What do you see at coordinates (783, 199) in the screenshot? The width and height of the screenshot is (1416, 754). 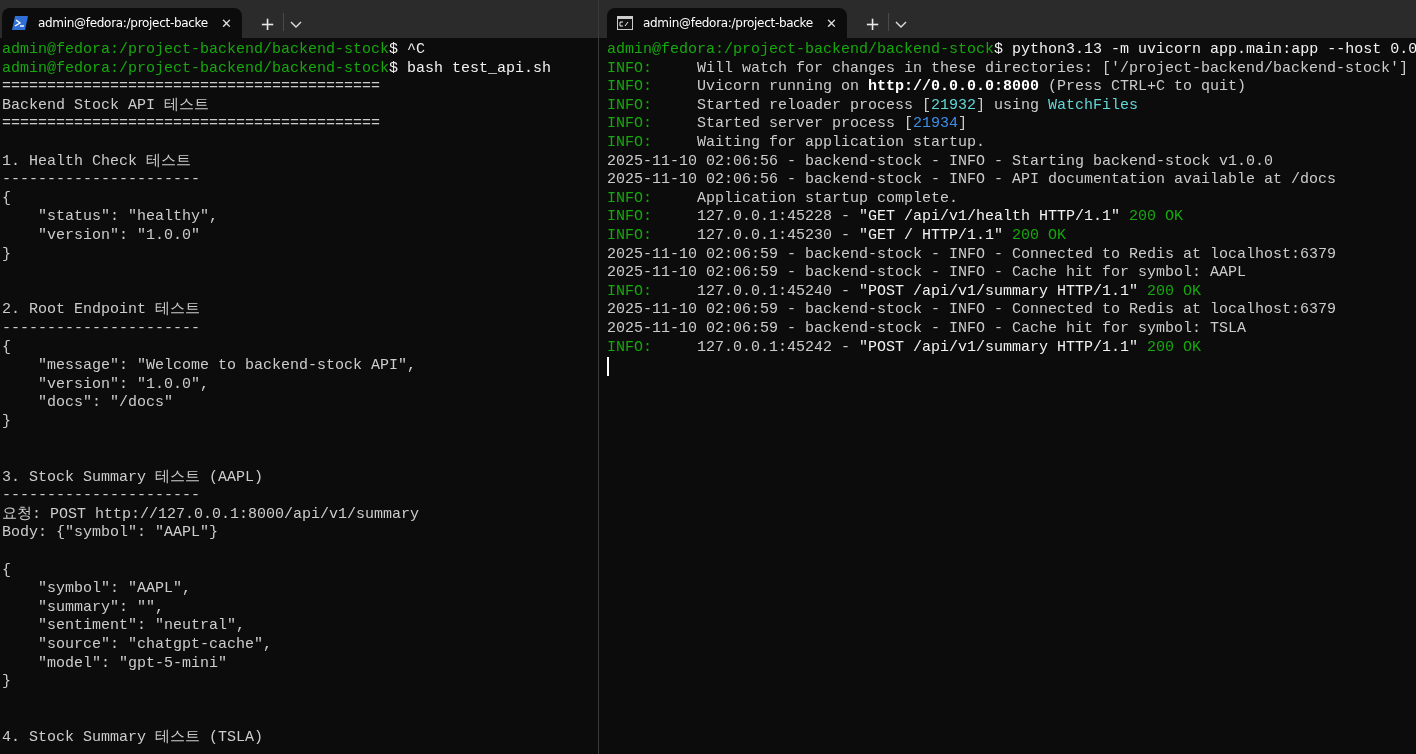 I see `terminal-line: INFO: Application startup complete.` at bounding box center [783, 199].